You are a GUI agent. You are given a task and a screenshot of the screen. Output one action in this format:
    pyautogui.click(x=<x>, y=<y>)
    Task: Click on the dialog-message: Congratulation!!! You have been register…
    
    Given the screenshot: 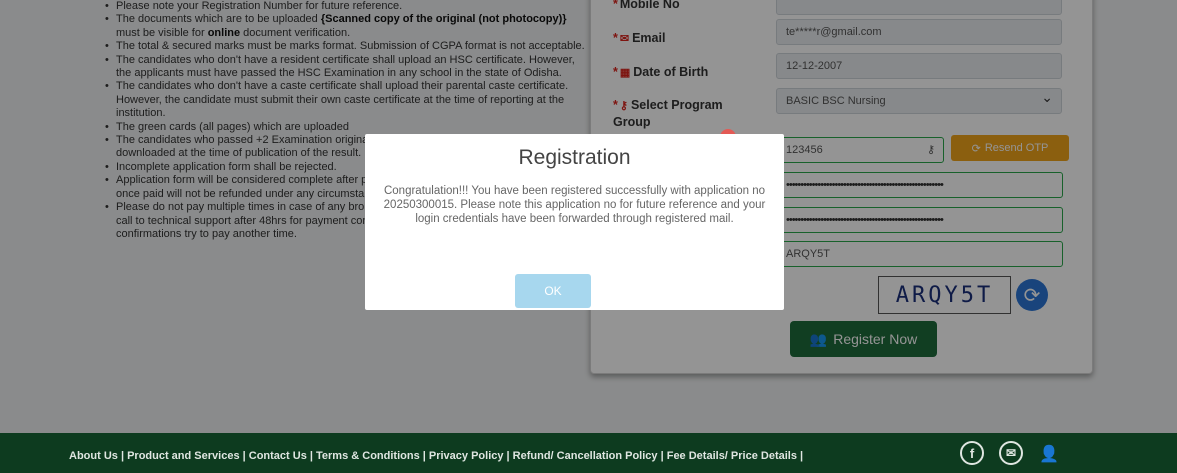 What is the action you would take?
    pyautogui.click(x=574, y=205)
    